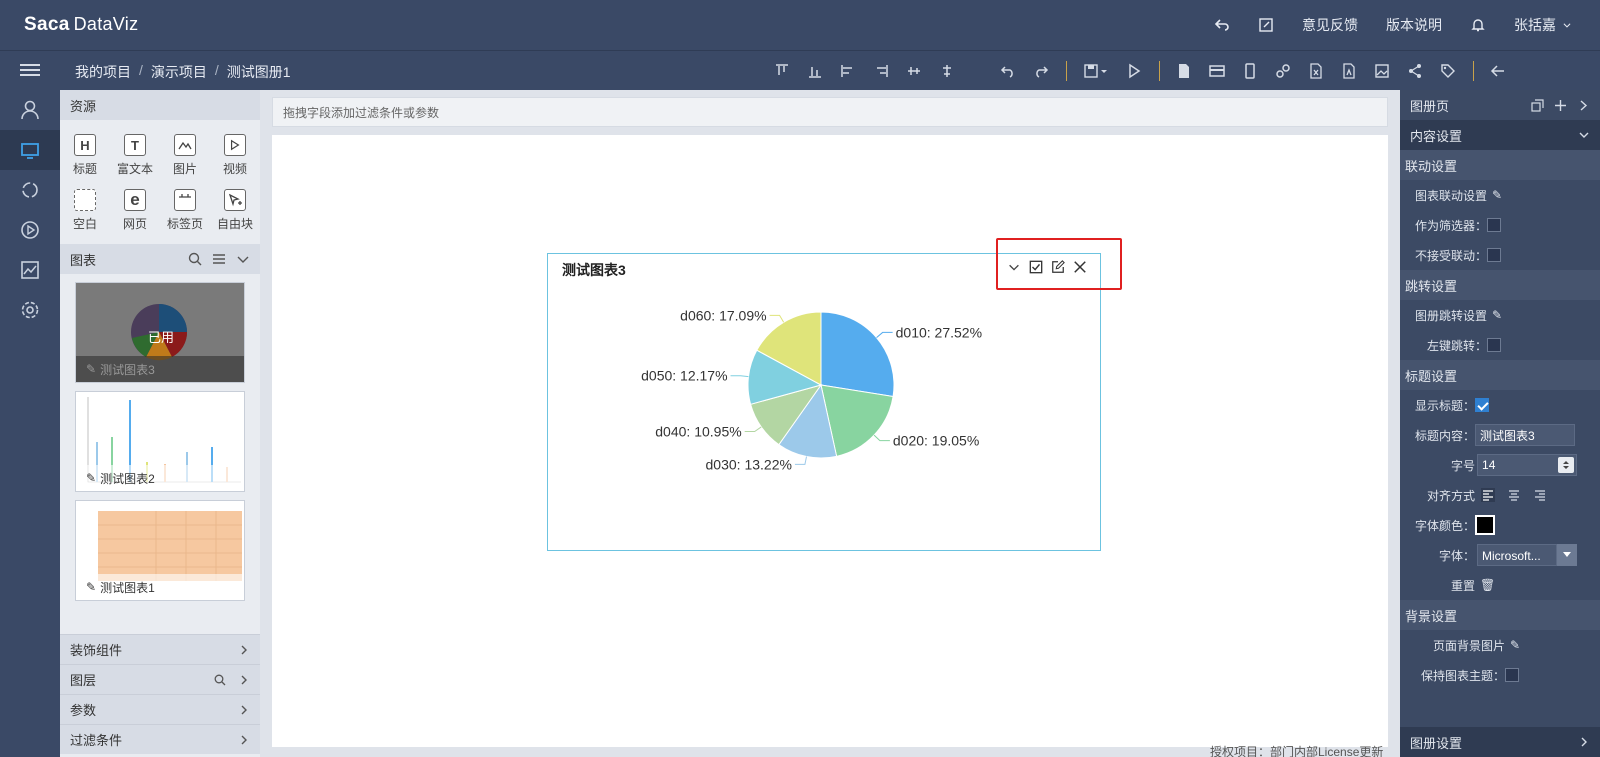 This screenshot has height=757, width=1600. I want to click on resource-image: 图片, so click(185, 155).